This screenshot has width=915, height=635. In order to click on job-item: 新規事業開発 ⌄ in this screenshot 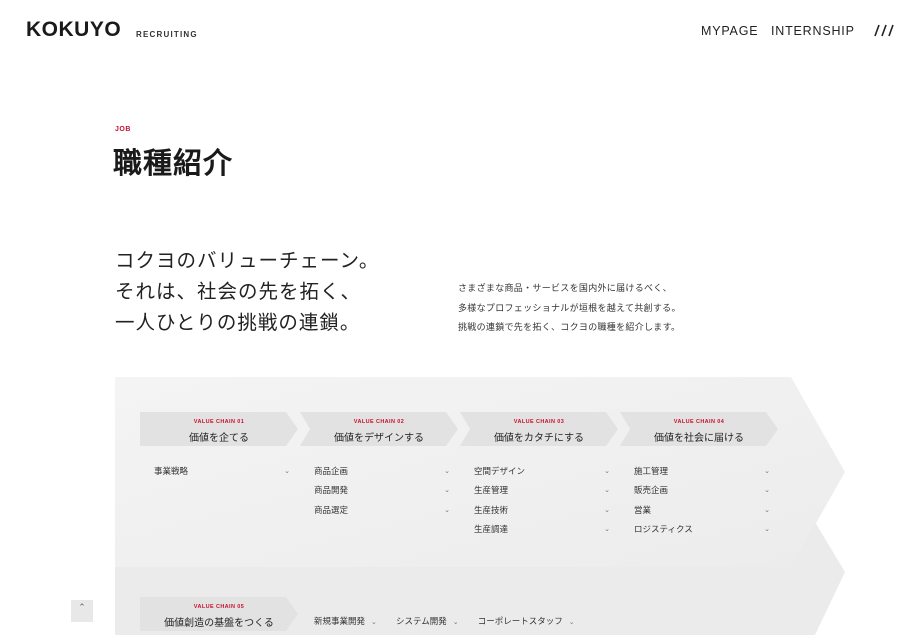, I will do `click(345, 621)`.